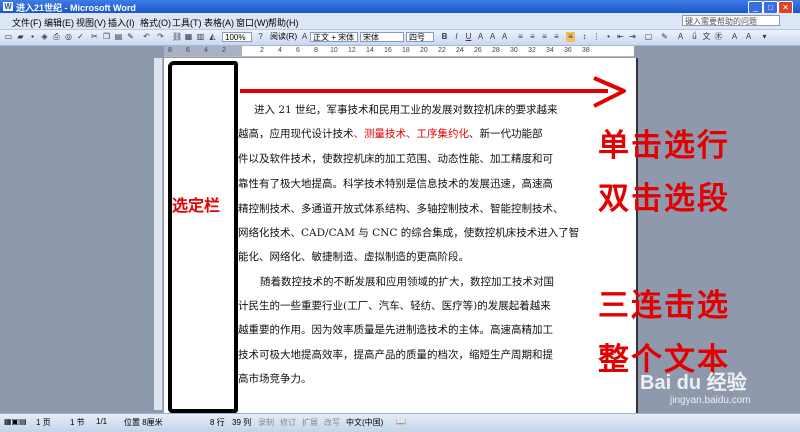  I want to click on read-mode-button: 阅读(R), so click(286, 37).